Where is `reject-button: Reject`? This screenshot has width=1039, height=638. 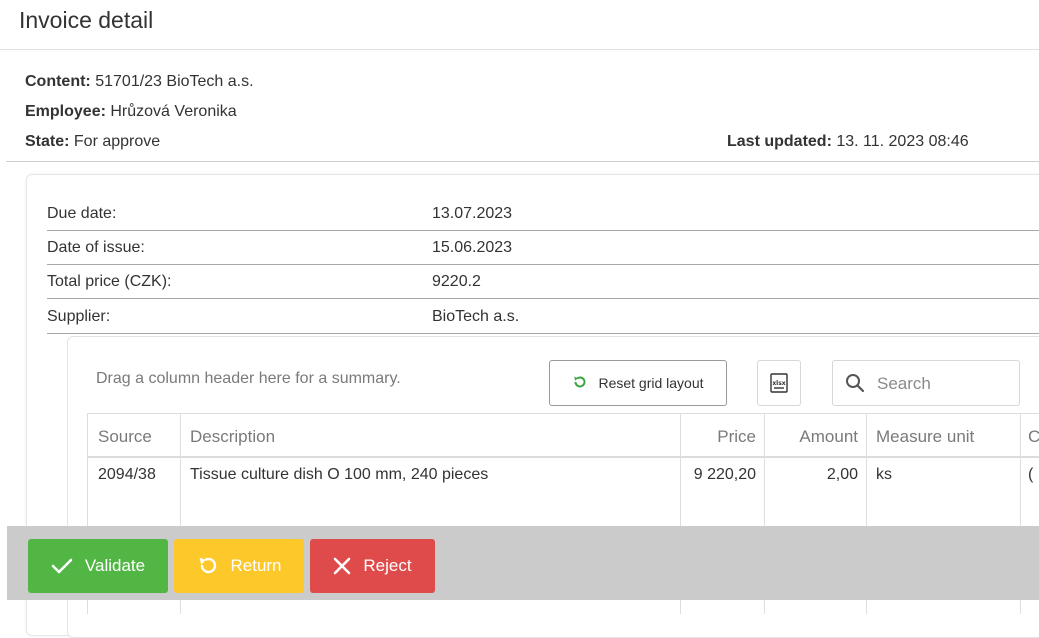
reject-button: Reject is located at coordinates (372, 566).